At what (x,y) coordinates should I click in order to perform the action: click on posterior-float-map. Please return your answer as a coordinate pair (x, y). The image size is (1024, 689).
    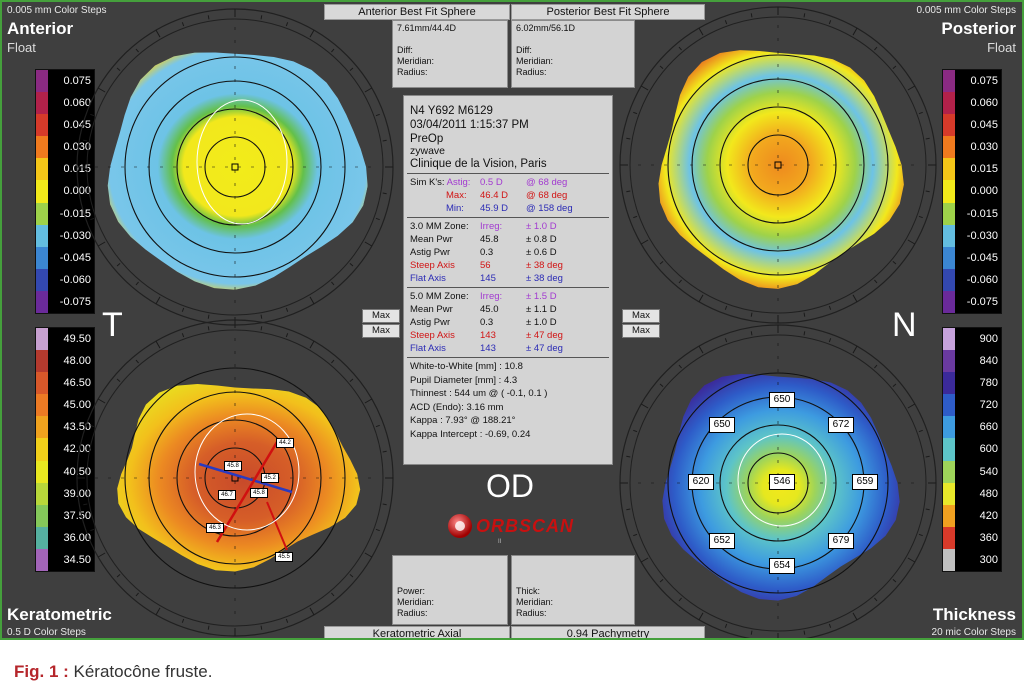
    Looking at the image, I should click on (781, 169).